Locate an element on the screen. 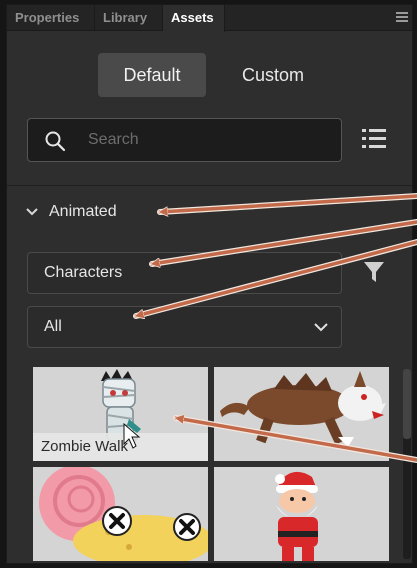 The width and height of the screenshot is (417, 568). tab-properties: Properties is located at coordinates (51, 18).